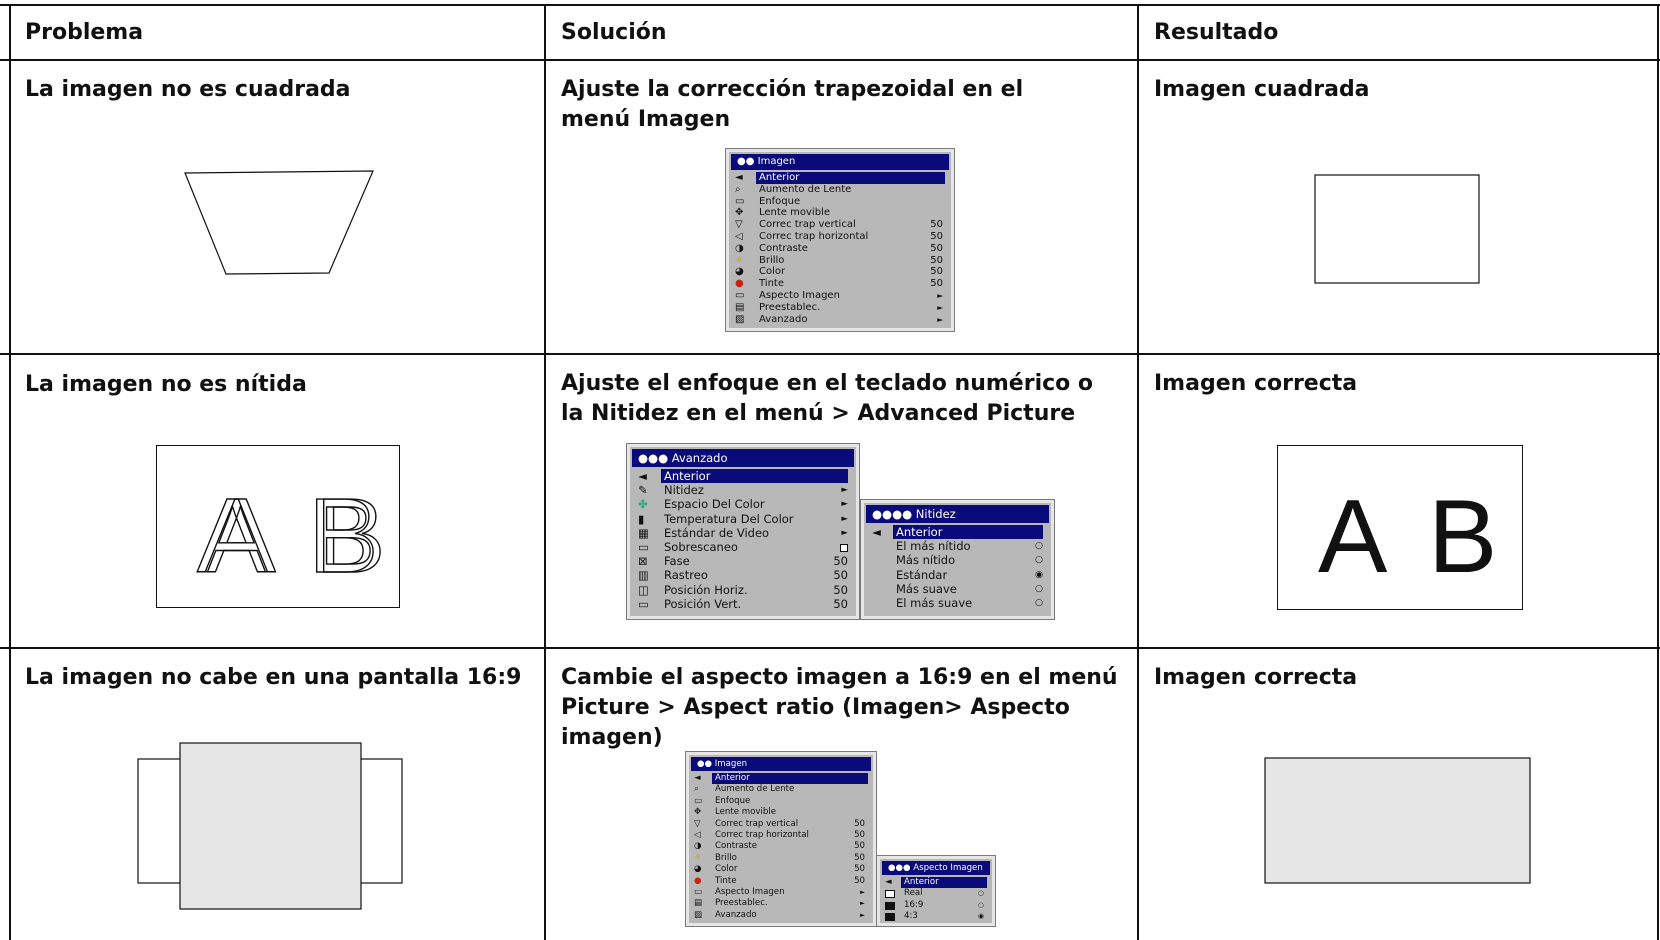 This screenshot has width=1660, height=940. Describe the element at coordinates (698, 800) in the screenshot. I see `focus-icon: ▭` at that location.